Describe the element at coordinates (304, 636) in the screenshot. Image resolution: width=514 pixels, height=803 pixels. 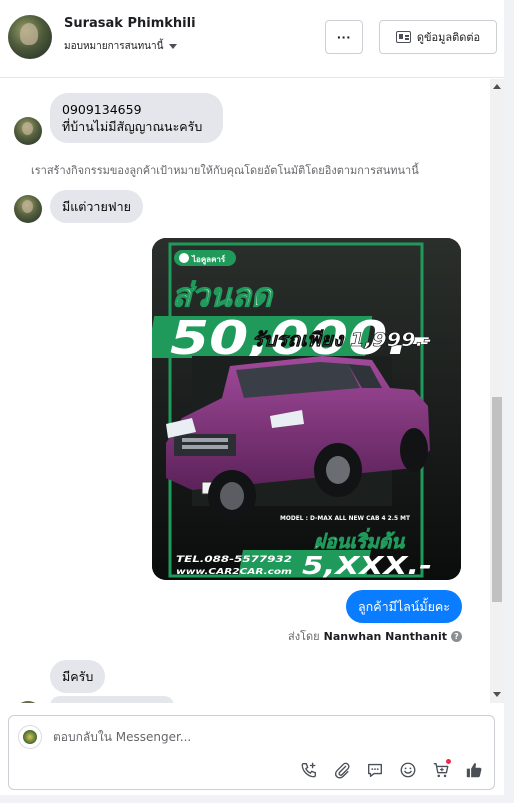
I see `sent-by-prefix: ส่งโดย` at that location.